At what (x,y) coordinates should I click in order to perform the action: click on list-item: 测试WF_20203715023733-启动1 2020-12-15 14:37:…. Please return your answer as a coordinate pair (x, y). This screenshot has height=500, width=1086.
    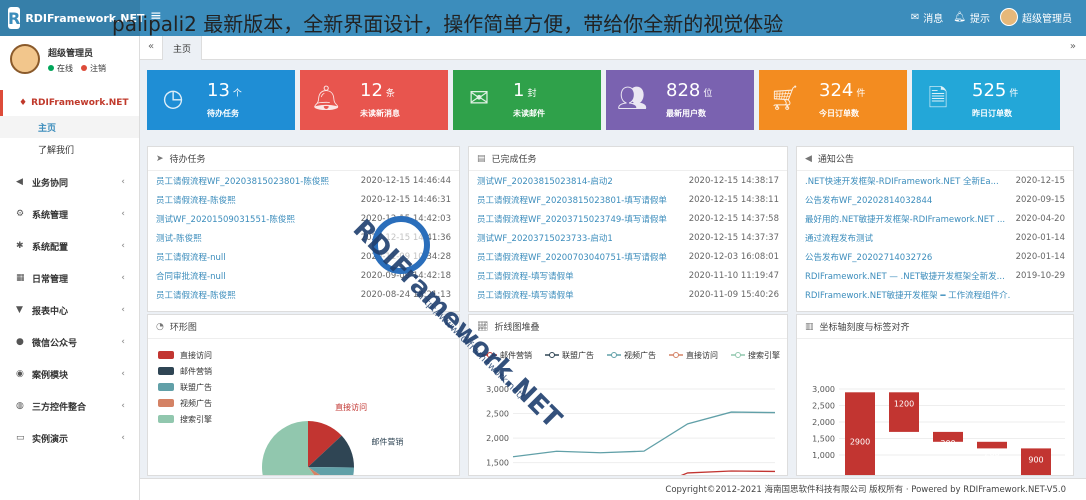
    Looking at the image, I should click on (628, 237).